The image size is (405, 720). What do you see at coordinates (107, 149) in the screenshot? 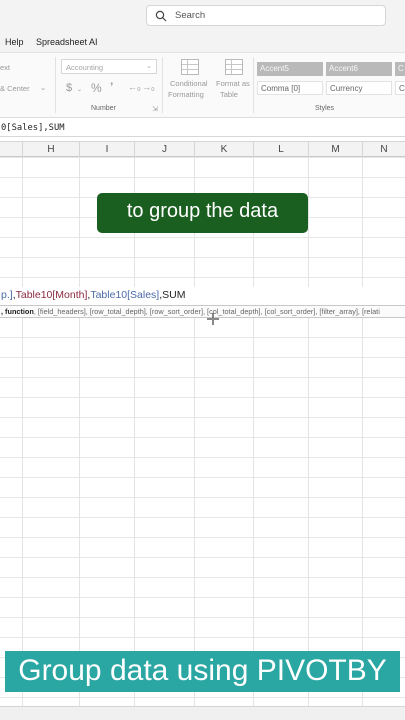
I see `column-header-i: I` at bounding box center [107, 149].